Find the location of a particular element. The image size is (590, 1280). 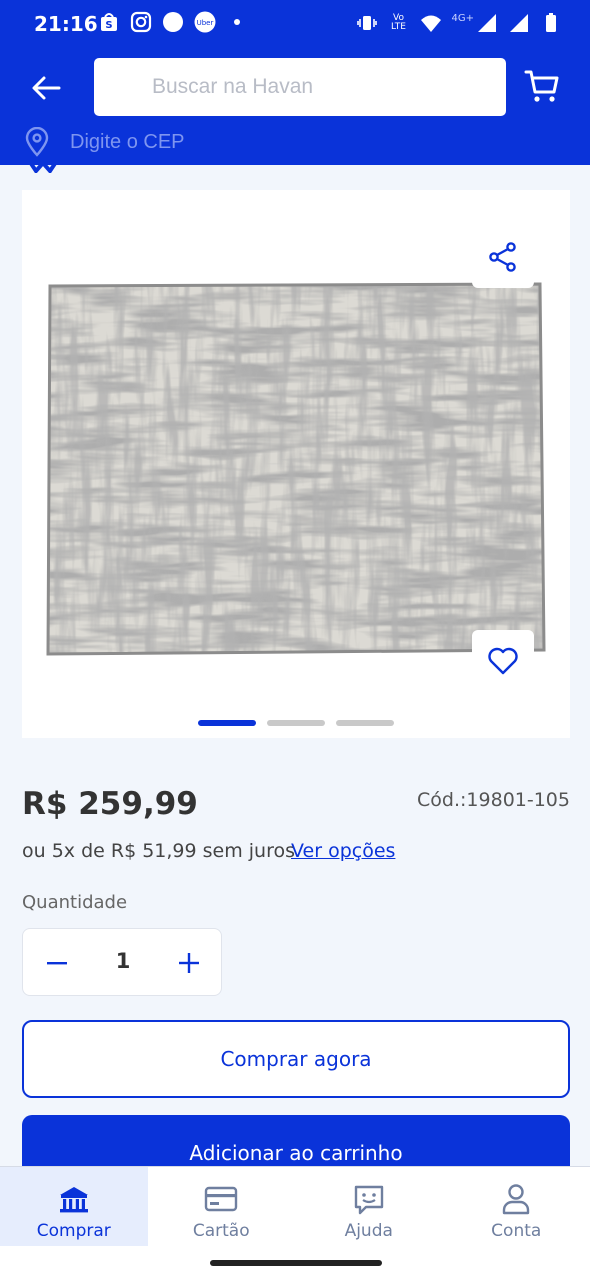

brand-peek-icon is located at coordinates (43, 166).